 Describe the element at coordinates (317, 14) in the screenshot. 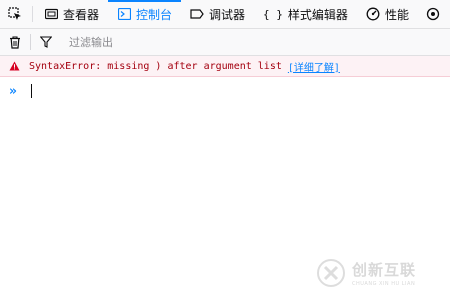

I see `tab-label: 样式编辑器` at that location.